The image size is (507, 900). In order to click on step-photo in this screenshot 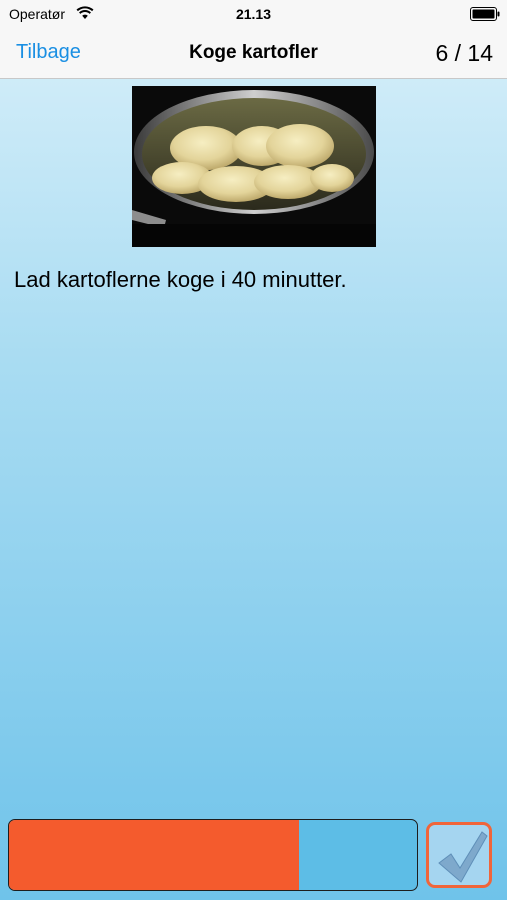, I will do `click(254, 166)`.